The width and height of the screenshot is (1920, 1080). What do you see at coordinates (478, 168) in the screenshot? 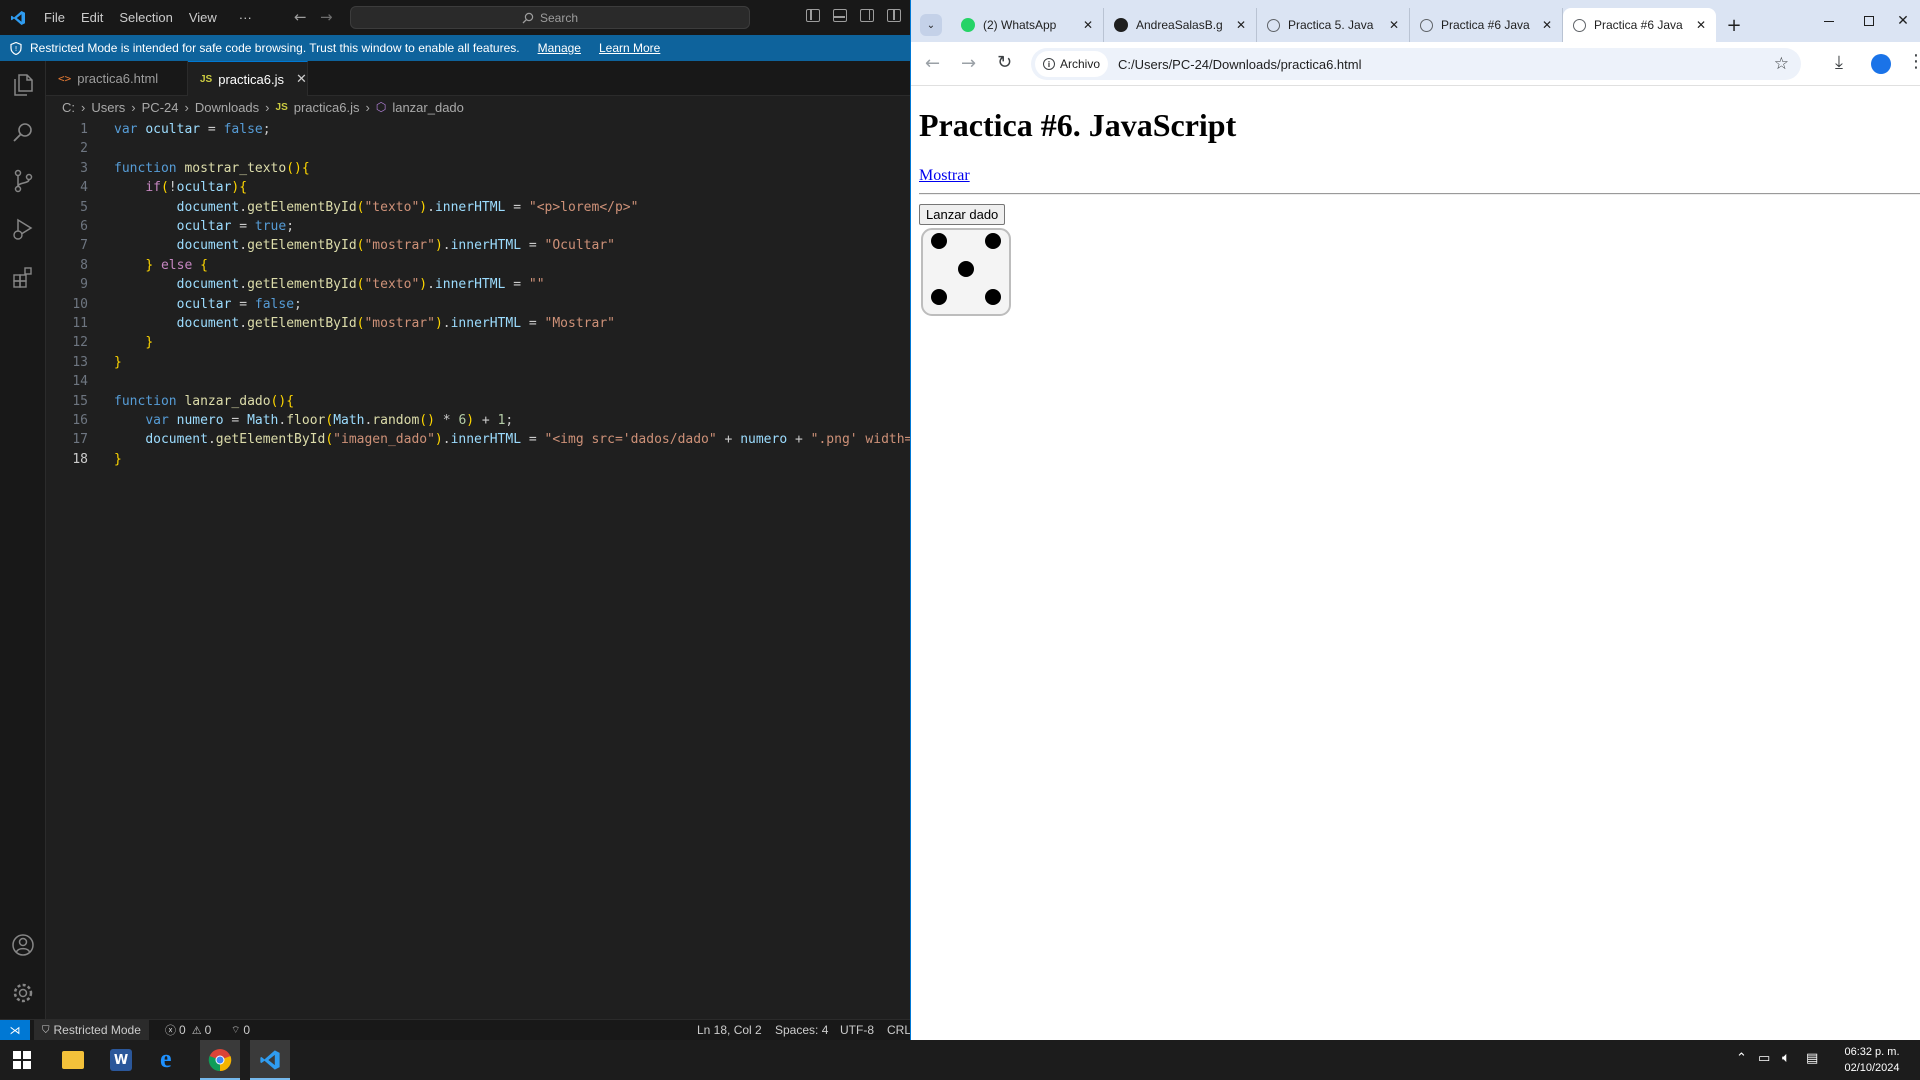
I see `code-line: 3 function mostrar_texto(){` at bounding box center [478, 168].